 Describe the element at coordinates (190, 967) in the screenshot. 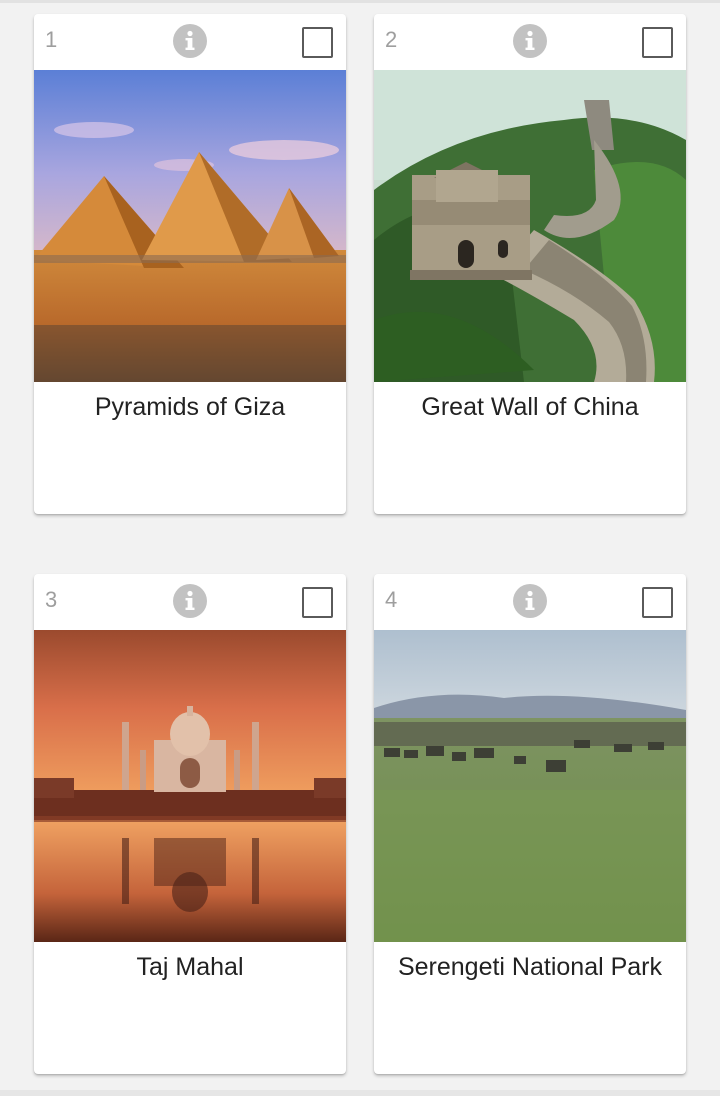

I see `card-title: Taj Mahal` at that location.